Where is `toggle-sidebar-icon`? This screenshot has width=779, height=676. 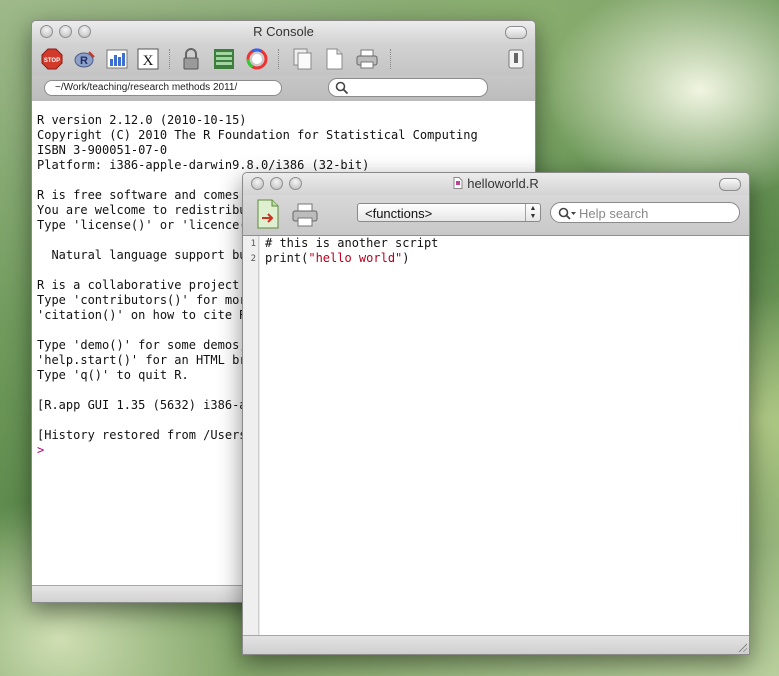
toggle-sidebar-icon is located at coordinates (516, 59).